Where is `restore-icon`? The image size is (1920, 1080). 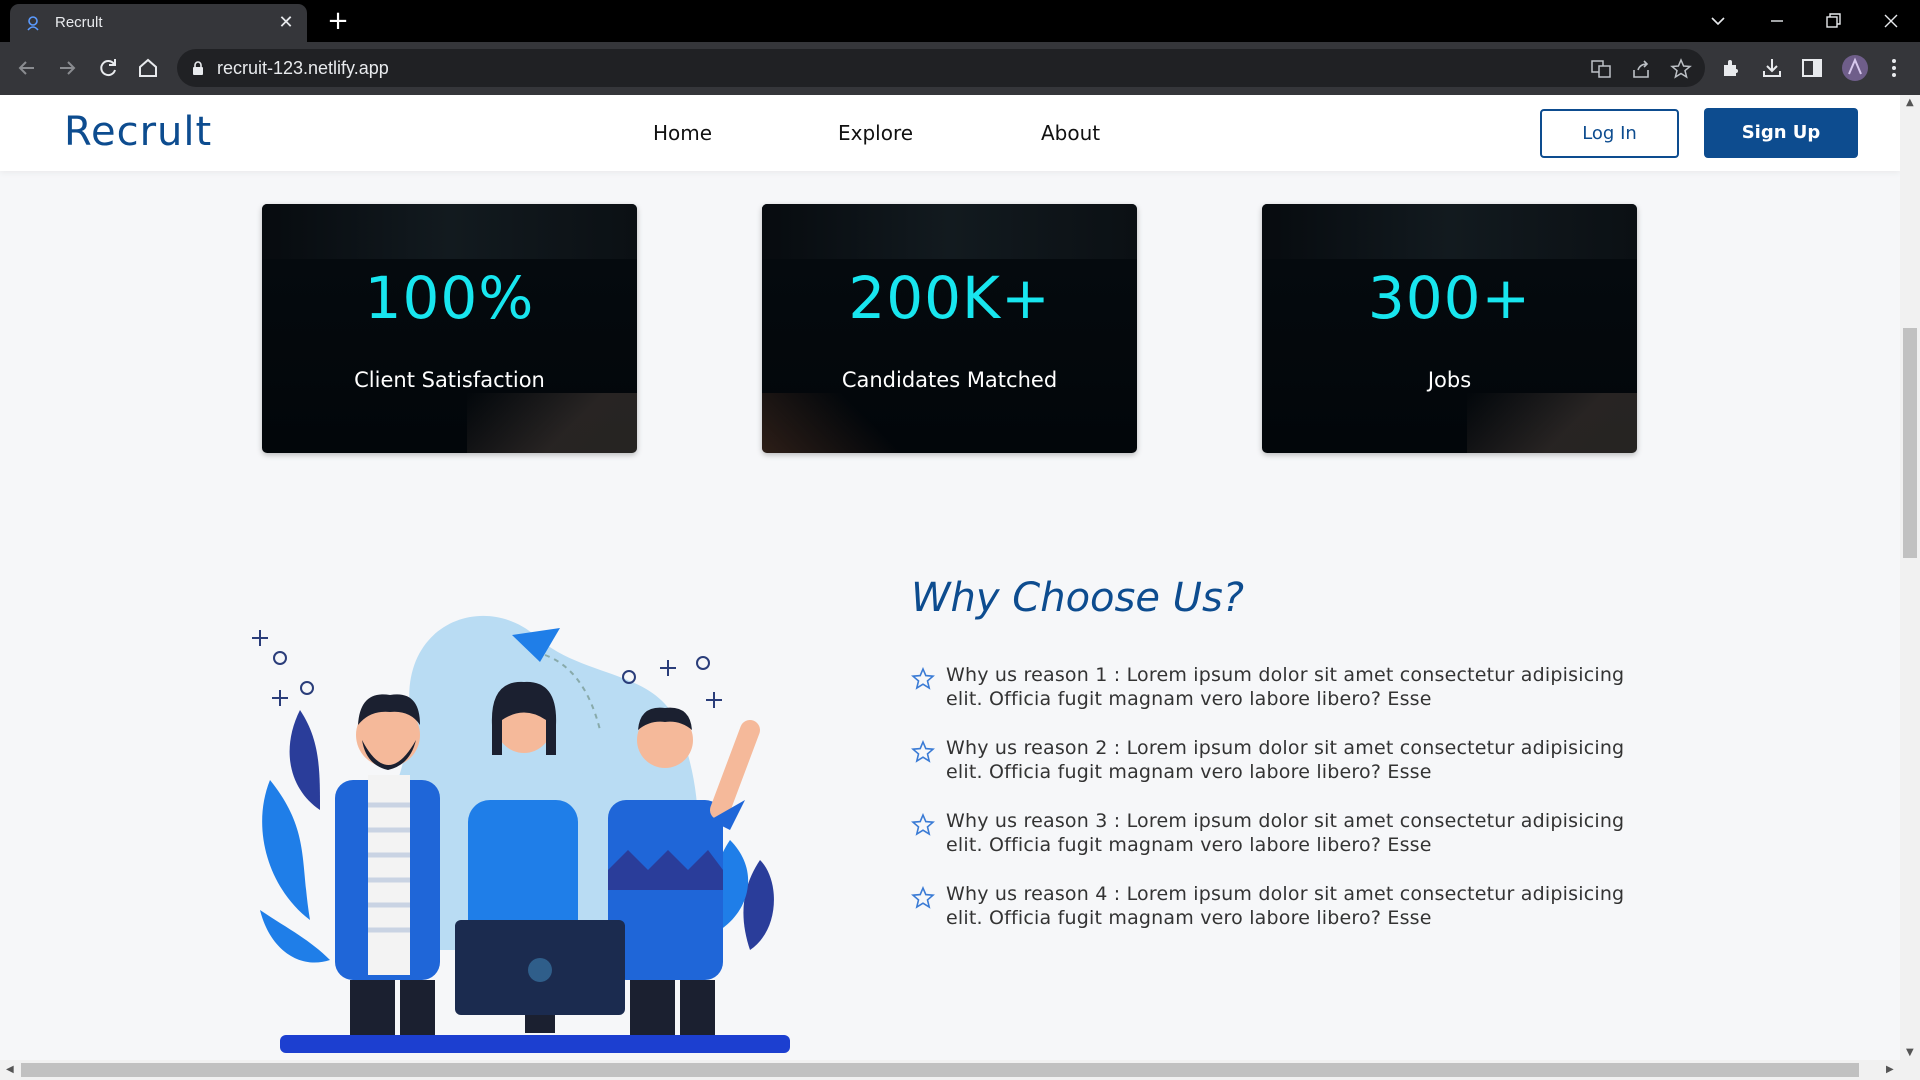
restore-icon is located at coordinates (1833, 21).